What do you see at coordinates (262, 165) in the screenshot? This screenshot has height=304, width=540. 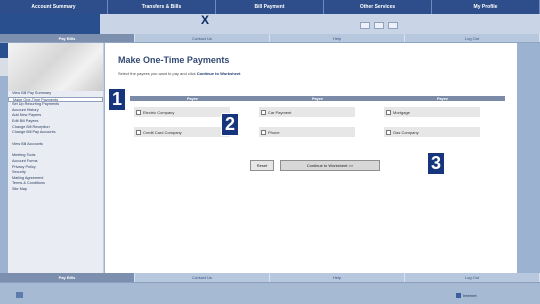 I see `reset-button: Reset` at bounding box center [262, 165].